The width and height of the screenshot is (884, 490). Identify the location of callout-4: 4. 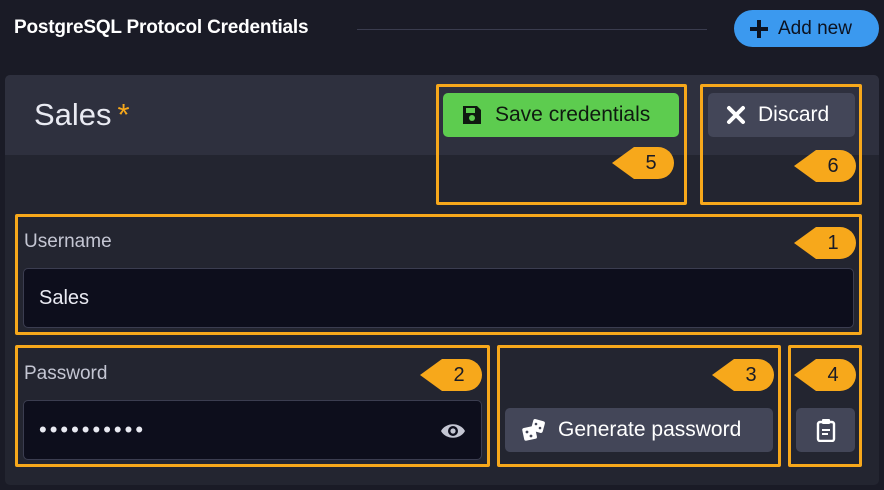
(826, 375).